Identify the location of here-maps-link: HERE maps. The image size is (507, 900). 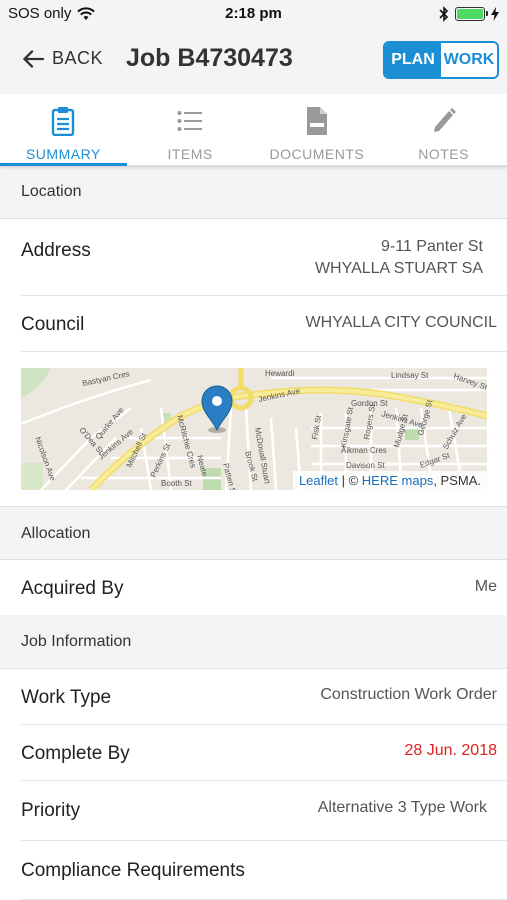
(398, 480).